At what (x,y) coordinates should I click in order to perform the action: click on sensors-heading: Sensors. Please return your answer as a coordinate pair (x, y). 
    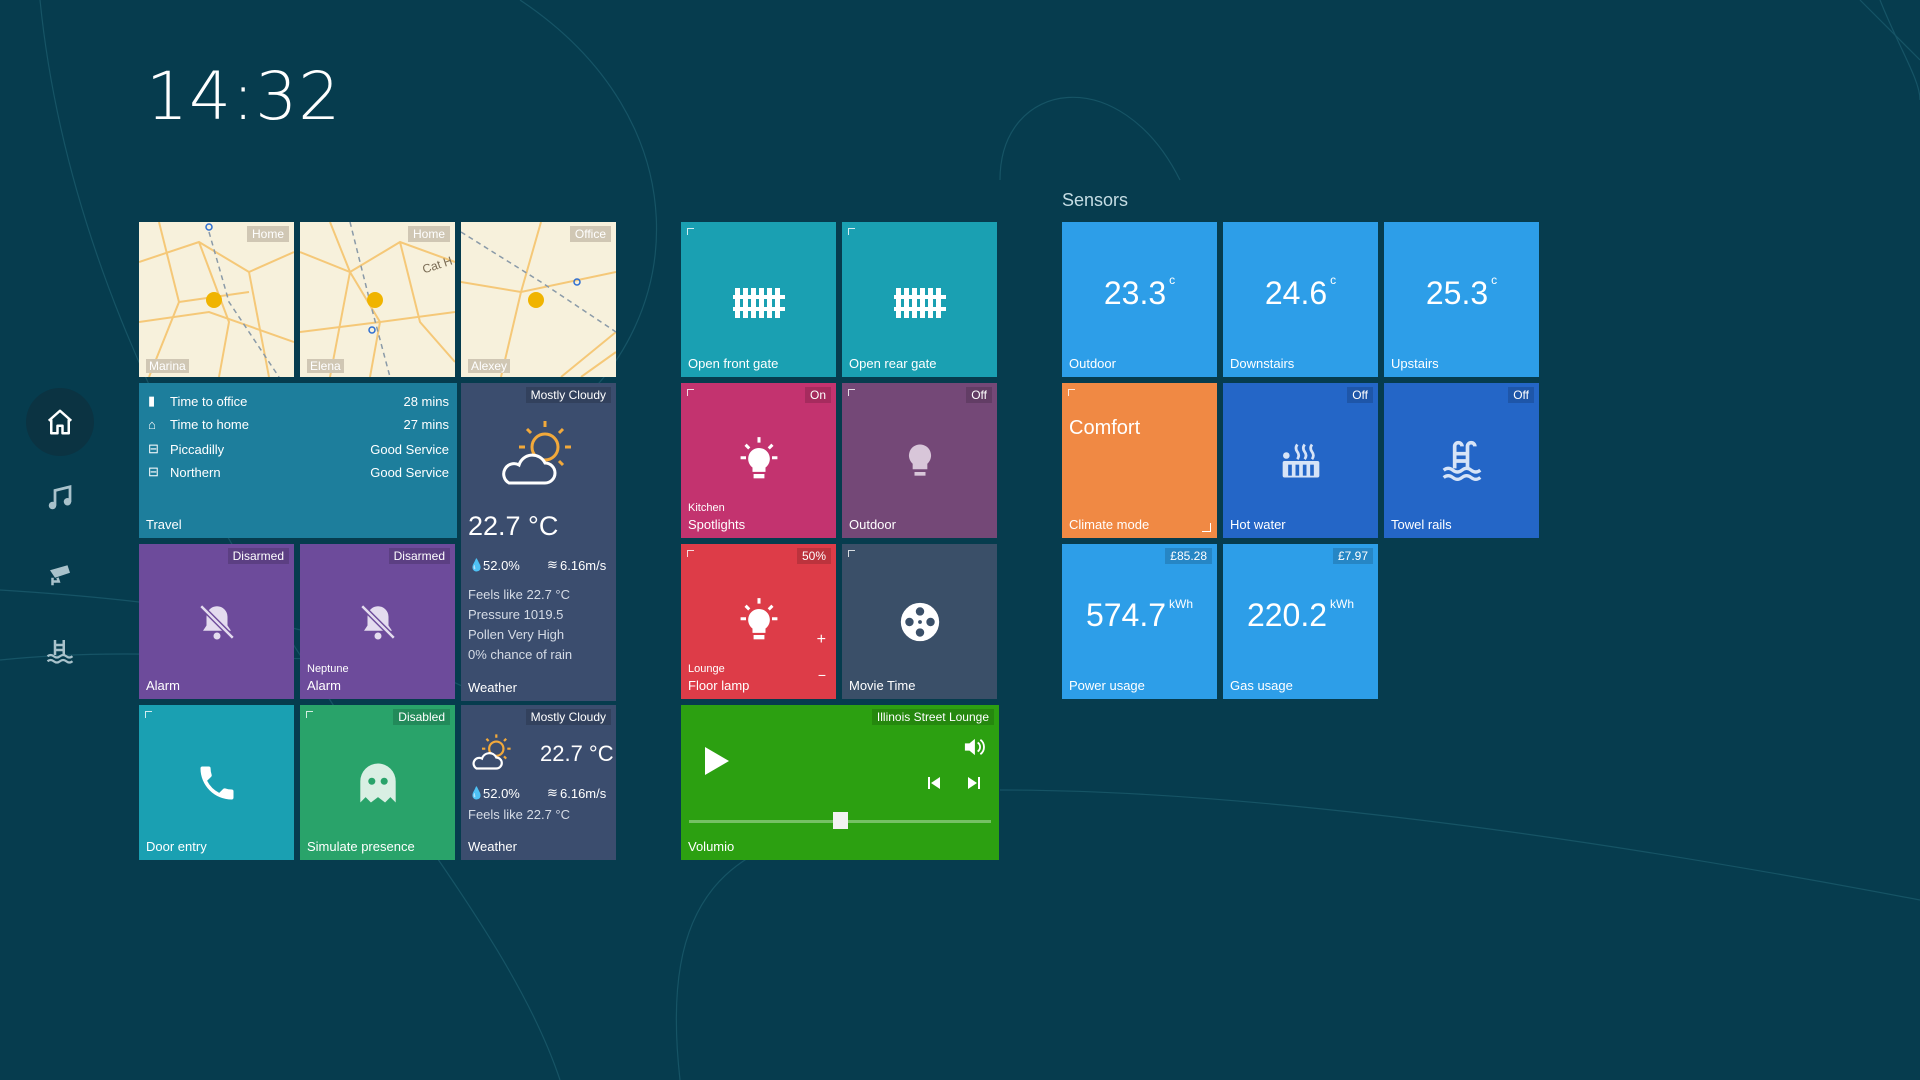
    Looking at the image, I should click on (1095, 200).